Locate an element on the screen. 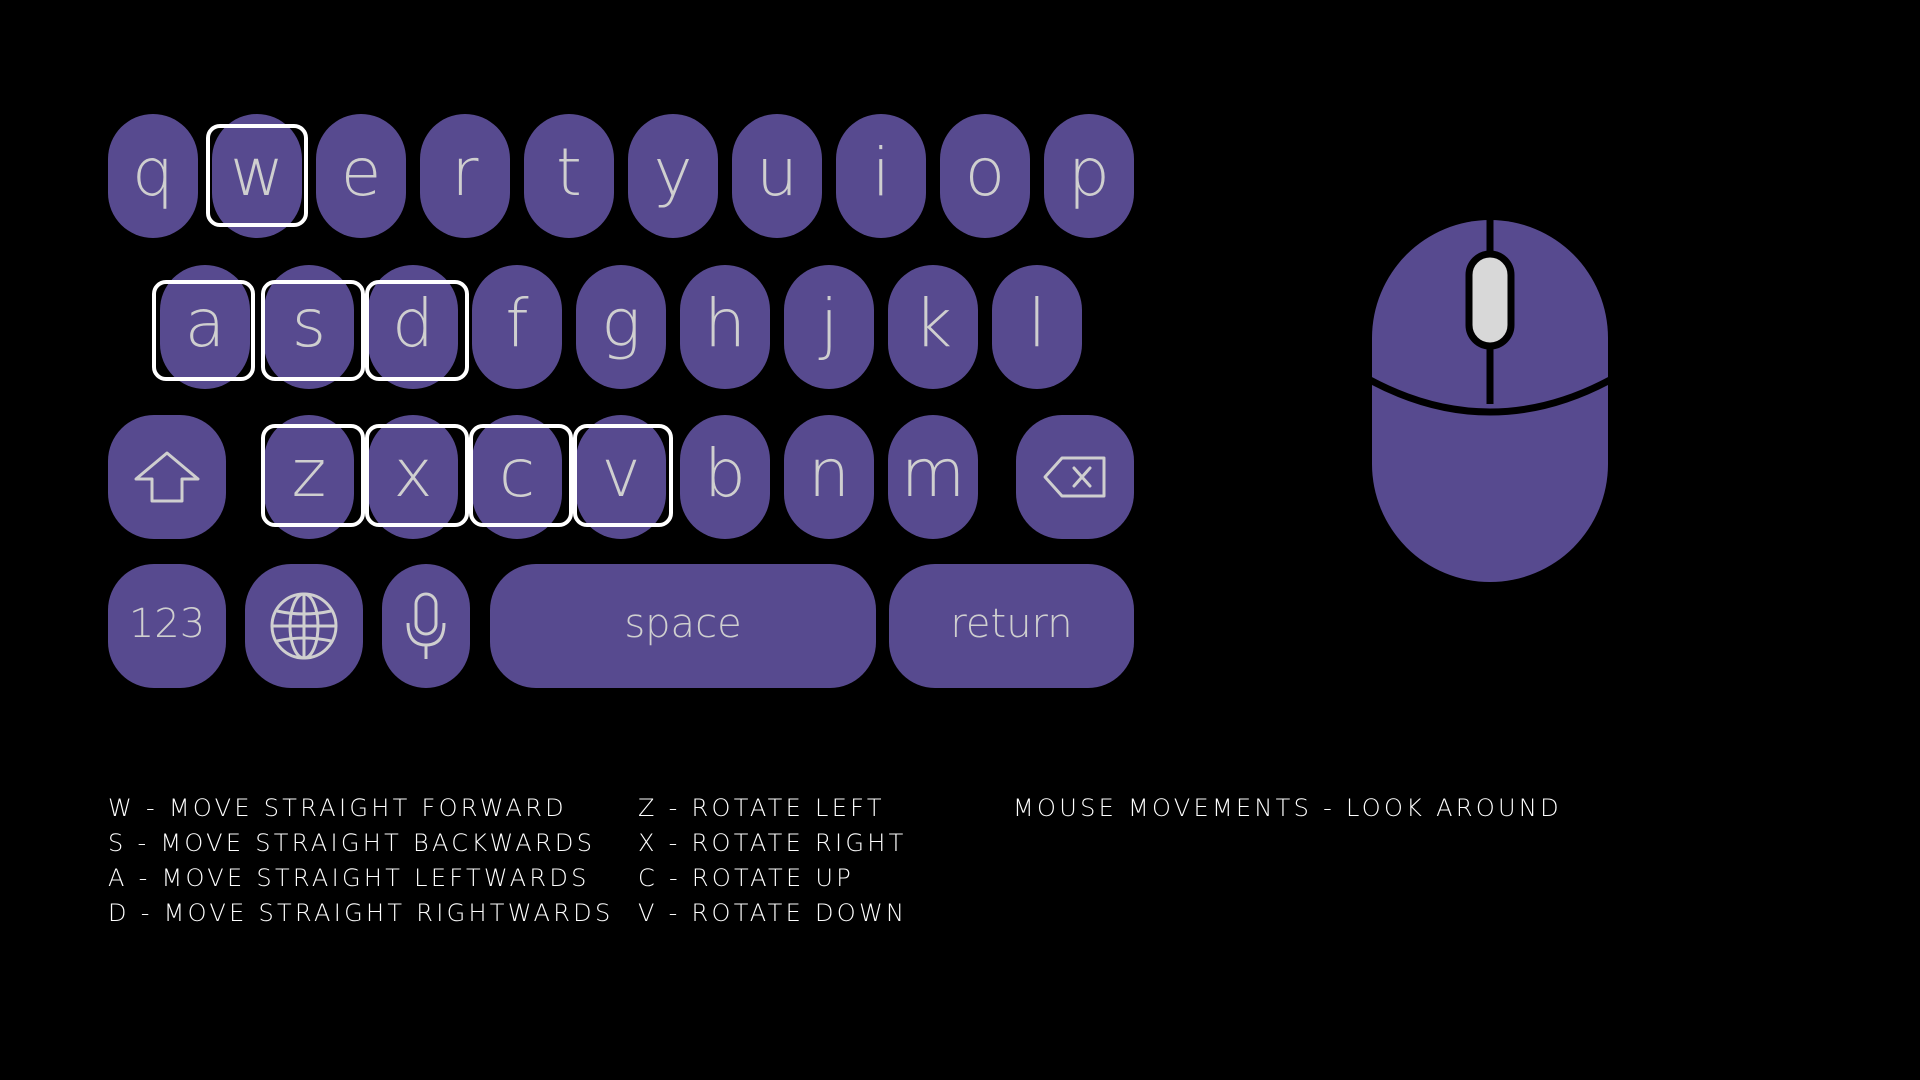 The width and height of the screenshot is (1920, 1080). key-o: o is located at coordinates (985, 176).